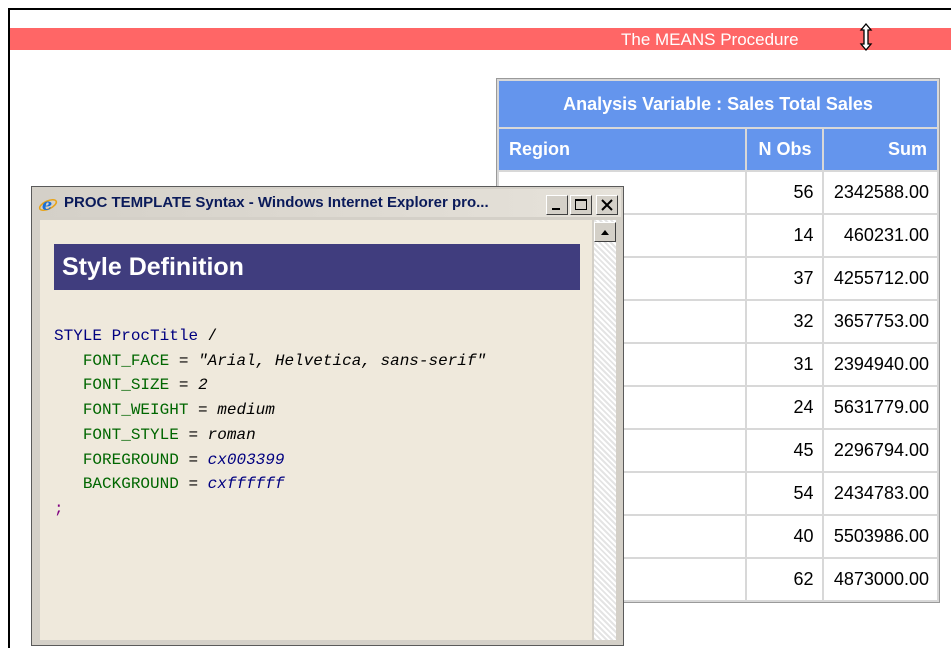 This screenshot has width=951, height=648. I want to click on ie-logo-icon: e, so click(48, 204).